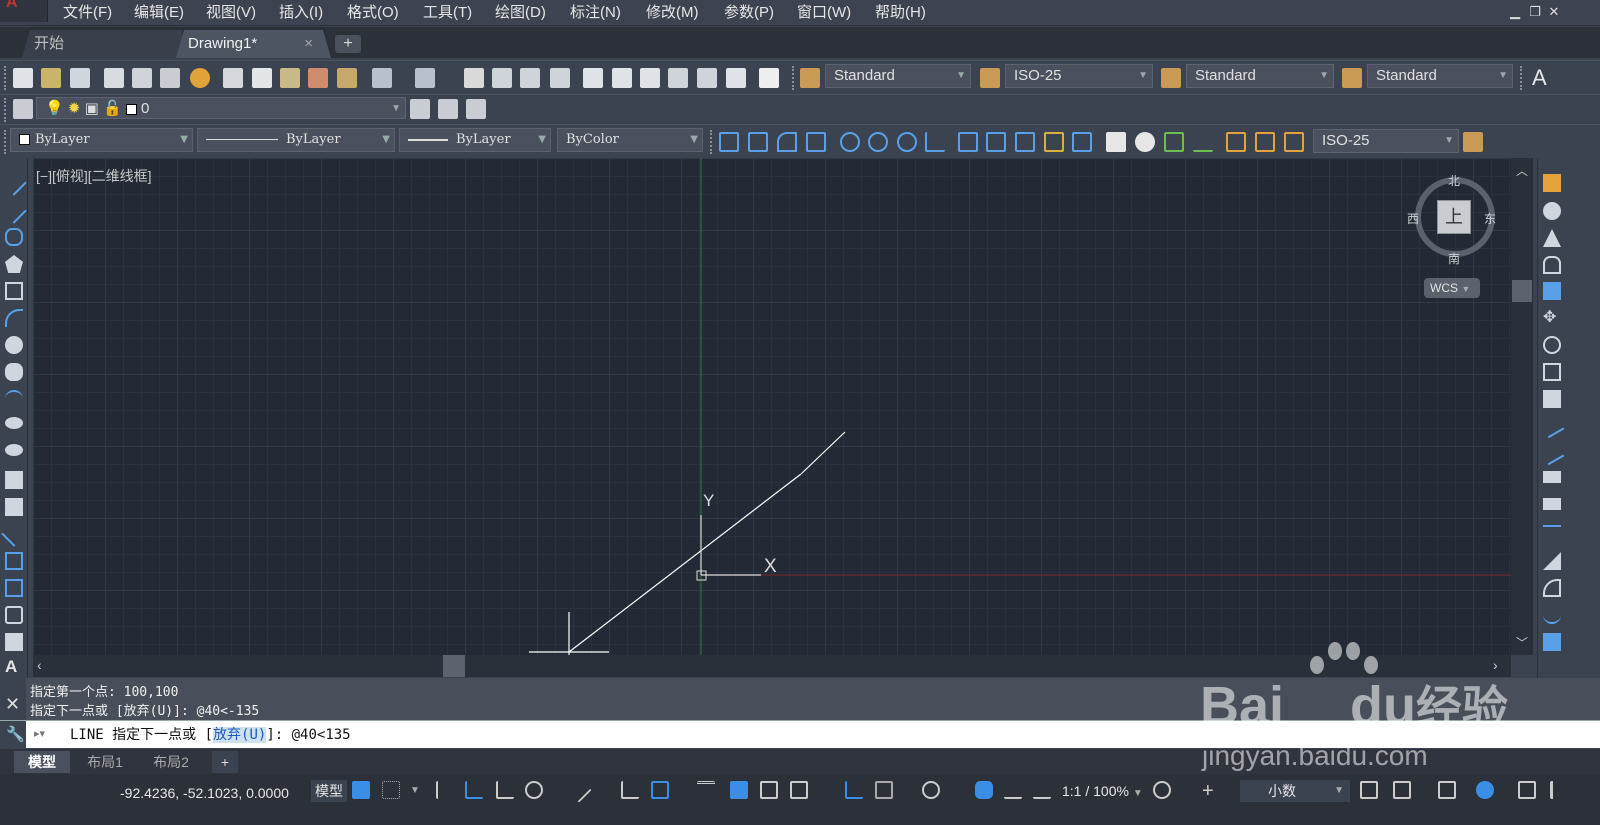  Describe the element at coordinates (200, 78) in the screenshot. I see `3d-print-icon` at that location.